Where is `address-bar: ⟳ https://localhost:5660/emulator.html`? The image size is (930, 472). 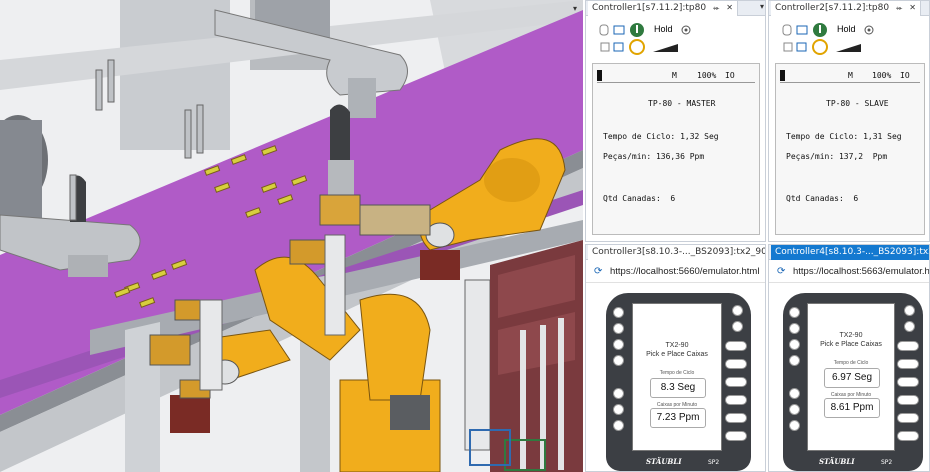
address-bar: ⟳ https://localhost:5660/emulator.html is located at coordinates (675, 272).